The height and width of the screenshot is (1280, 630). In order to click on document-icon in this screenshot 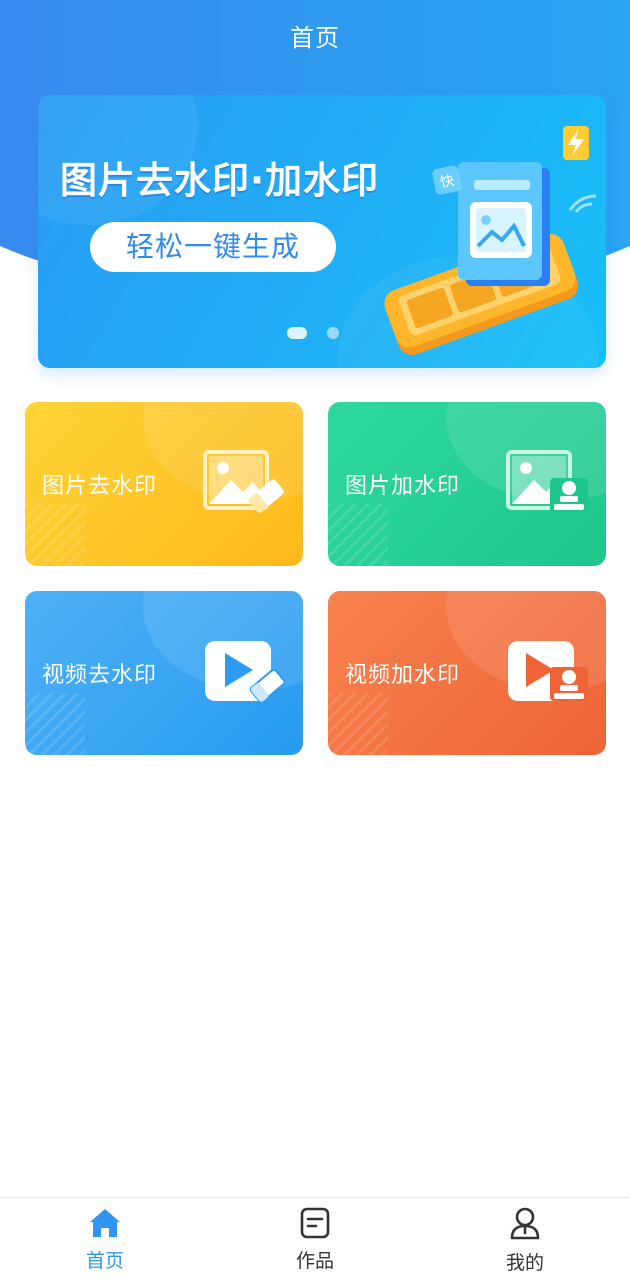, I will do `click(315, 1223)`.